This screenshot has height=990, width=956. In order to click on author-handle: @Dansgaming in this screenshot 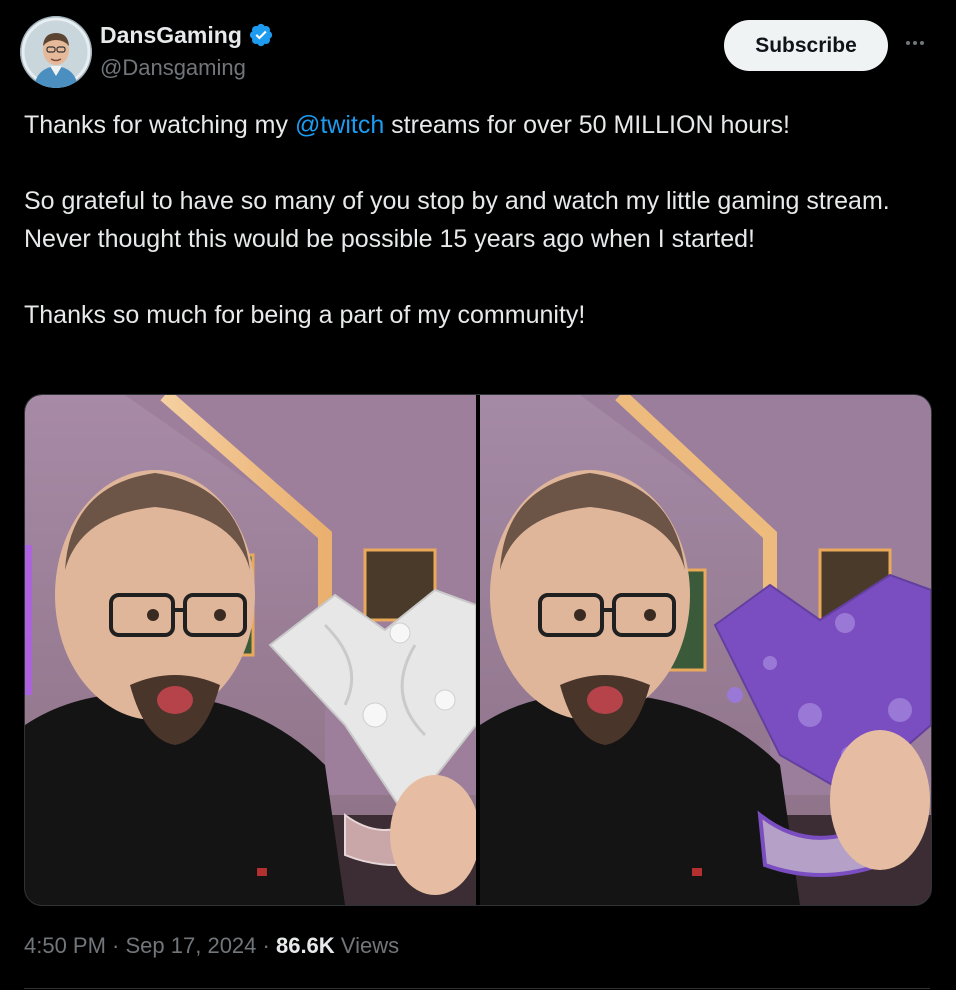, I will do `click(173, 68)`.